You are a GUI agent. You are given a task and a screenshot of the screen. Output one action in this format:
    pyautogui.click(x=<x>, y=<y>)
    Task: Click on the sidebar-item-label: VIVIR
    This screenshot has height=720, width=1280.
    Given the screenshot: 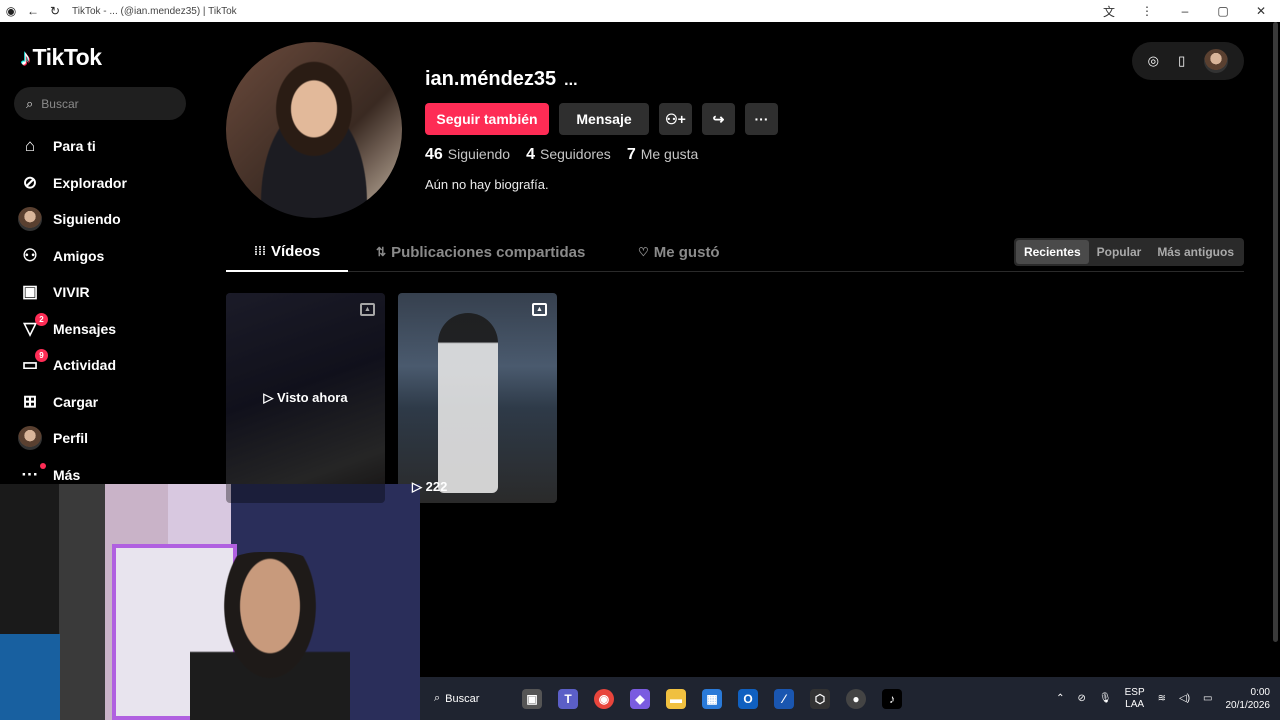 What is the action you would take?
    pyautogui.click(x=71, y=292)
    